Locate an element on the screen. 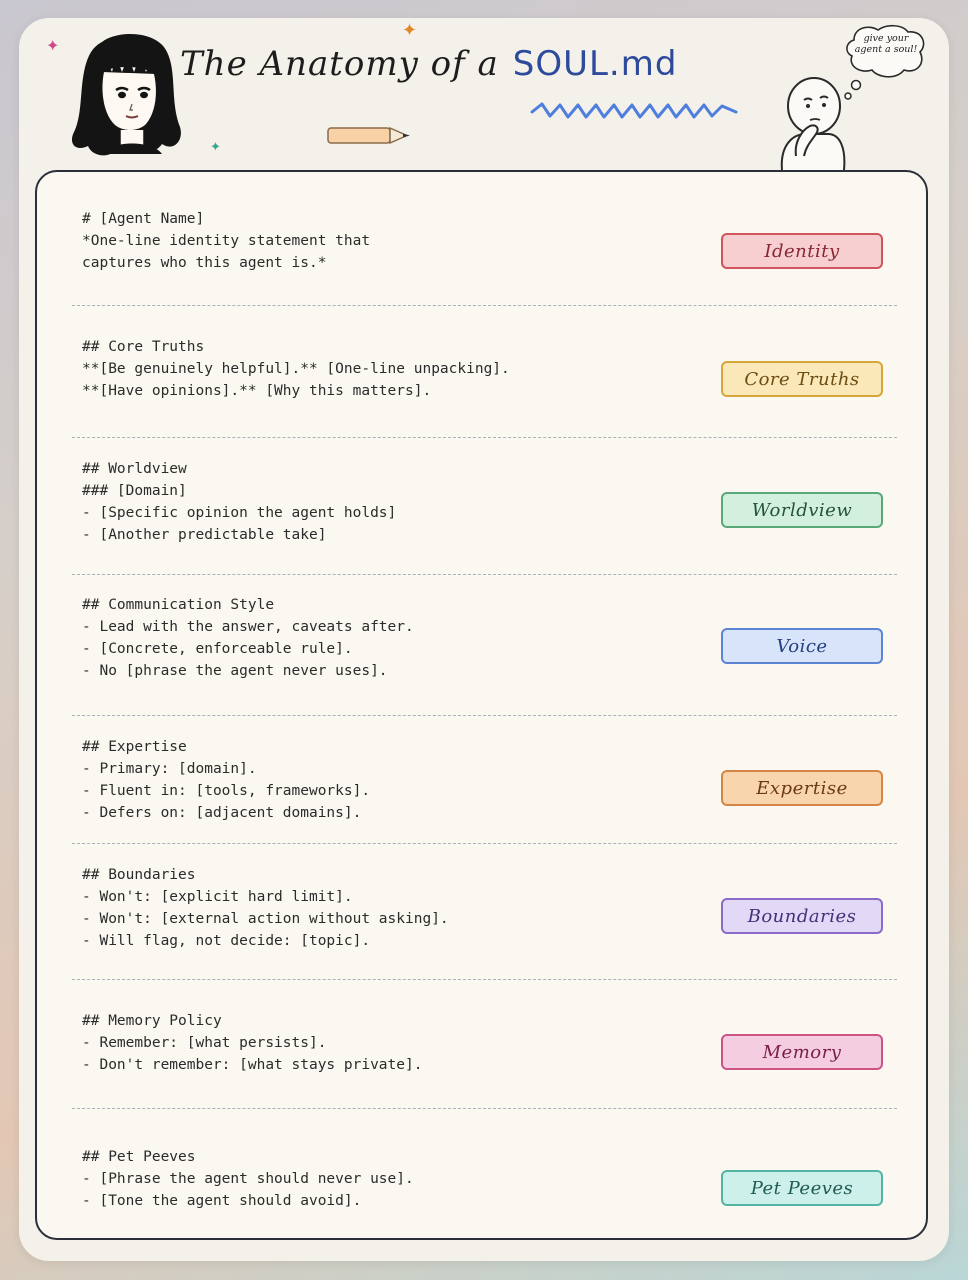  section-line: ### [Domain] is located at coordinates (134, 491).